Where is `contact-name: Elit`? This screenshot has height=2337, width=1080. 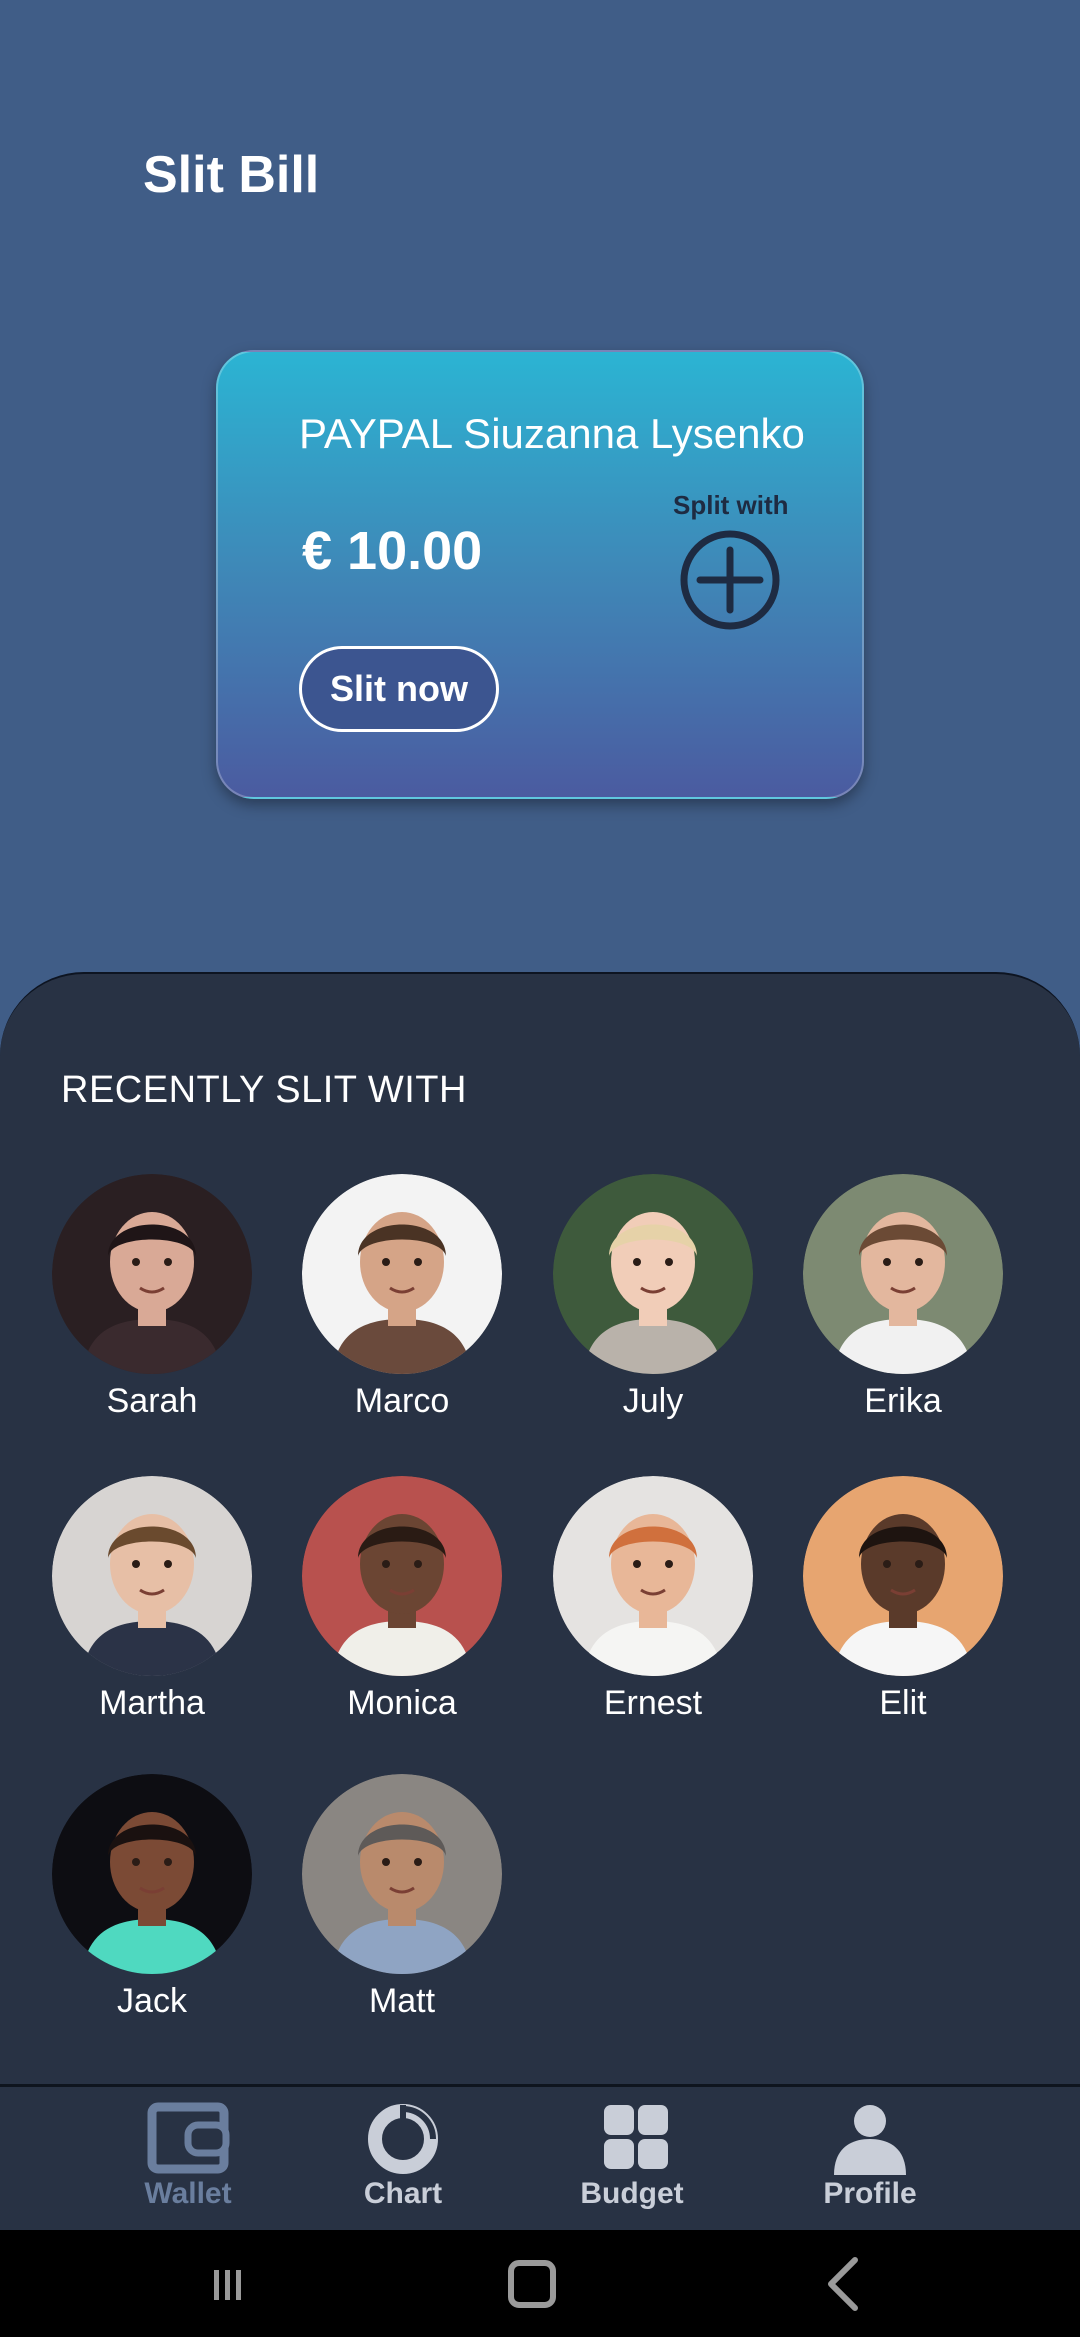 contact-name: Elit is located at coordinates (903, 1703).